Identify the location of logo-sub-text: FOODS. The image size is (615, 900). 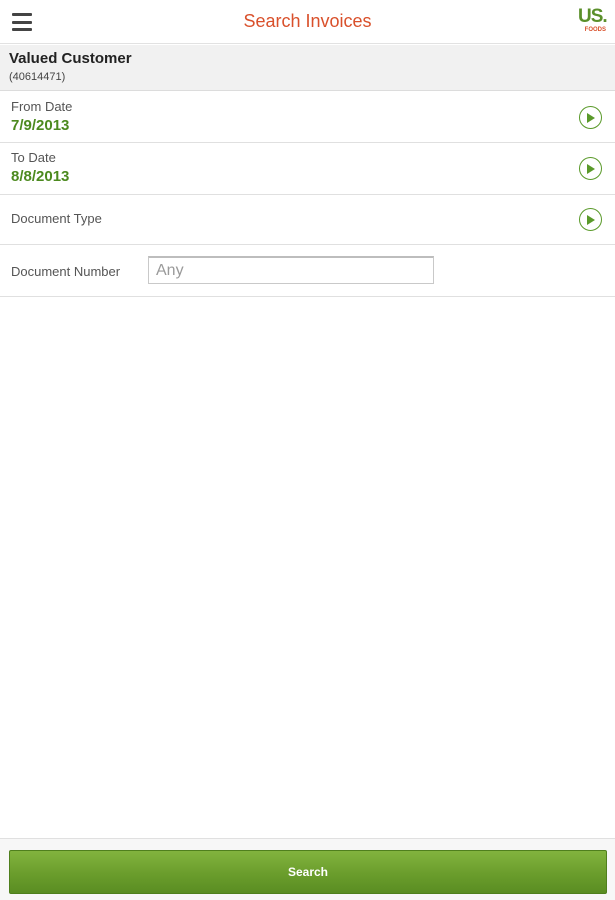
(595, 30).